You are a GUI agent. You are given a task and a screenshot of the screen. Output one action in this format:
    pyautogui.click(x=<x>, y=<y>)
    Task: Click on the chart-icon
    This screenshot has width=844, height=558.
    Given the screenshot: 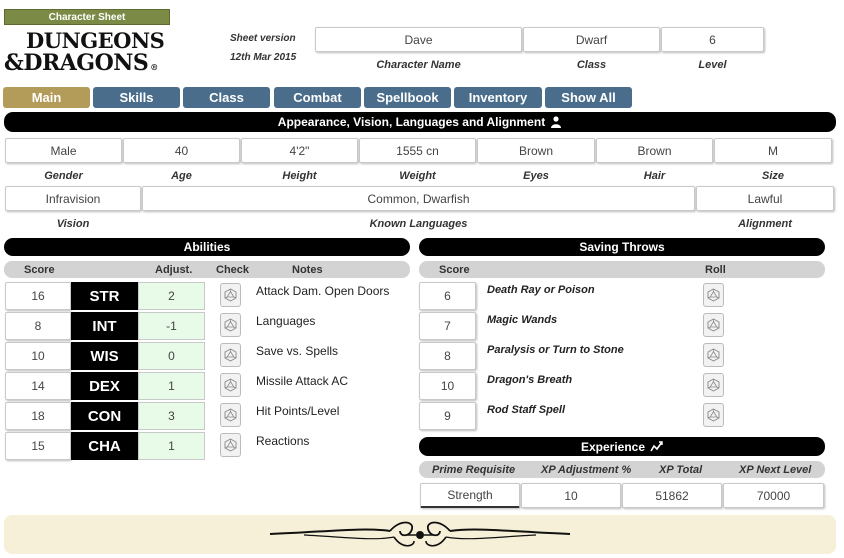 What is the action you would take?
    pyautogui.click(x=656, y=446)
    